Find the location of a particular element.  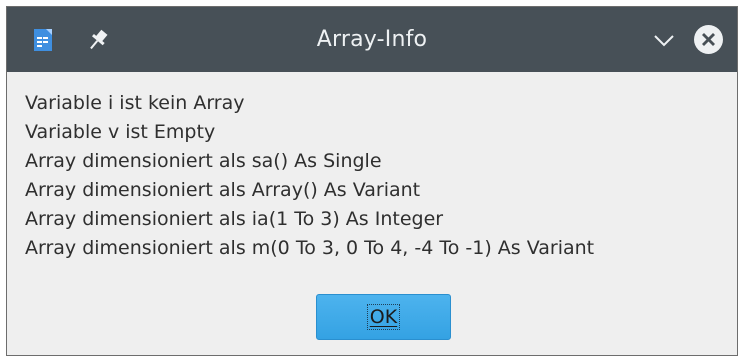

close-icon is located at coordinates (708, 39).